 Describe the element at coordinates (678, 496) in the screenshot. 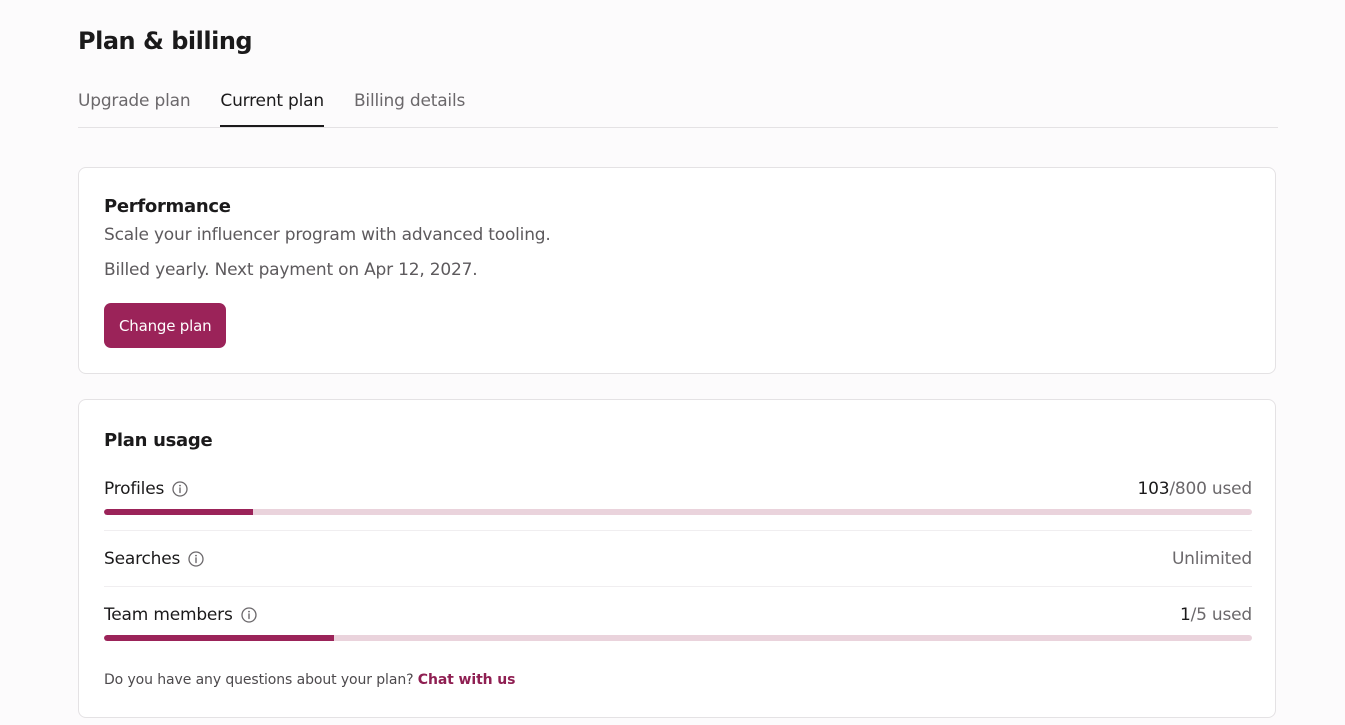

I see `usage-row-profiles: Profiles 103/800 used` at that location.